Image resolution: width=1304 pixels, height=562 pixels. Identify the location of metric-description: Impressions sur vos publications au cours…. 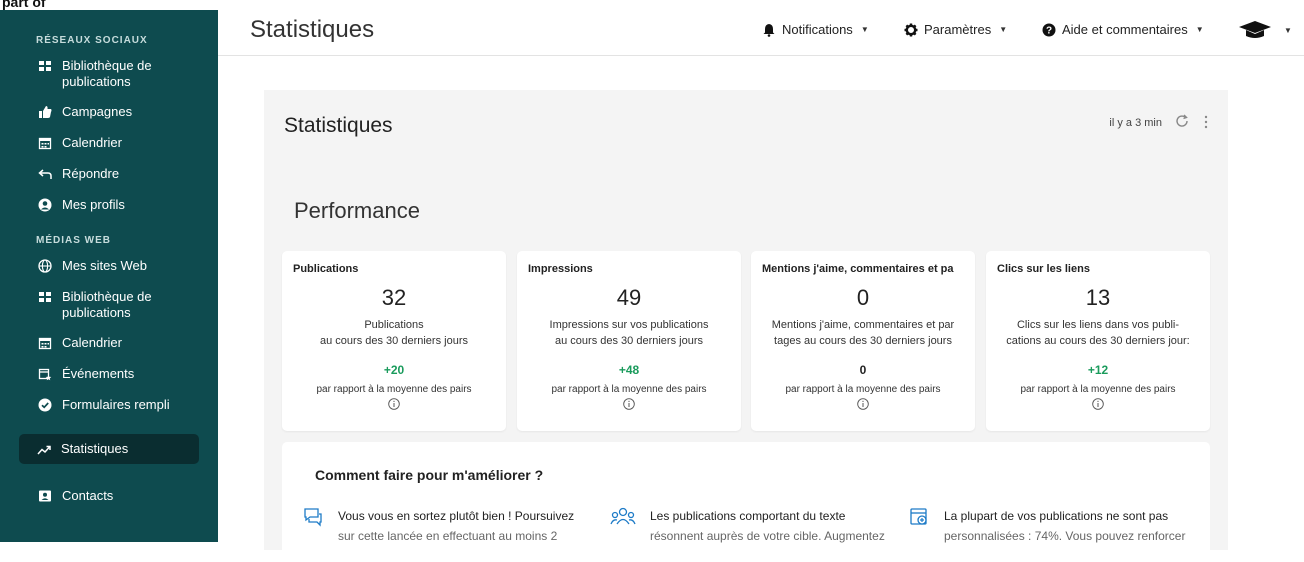
(629, 333).